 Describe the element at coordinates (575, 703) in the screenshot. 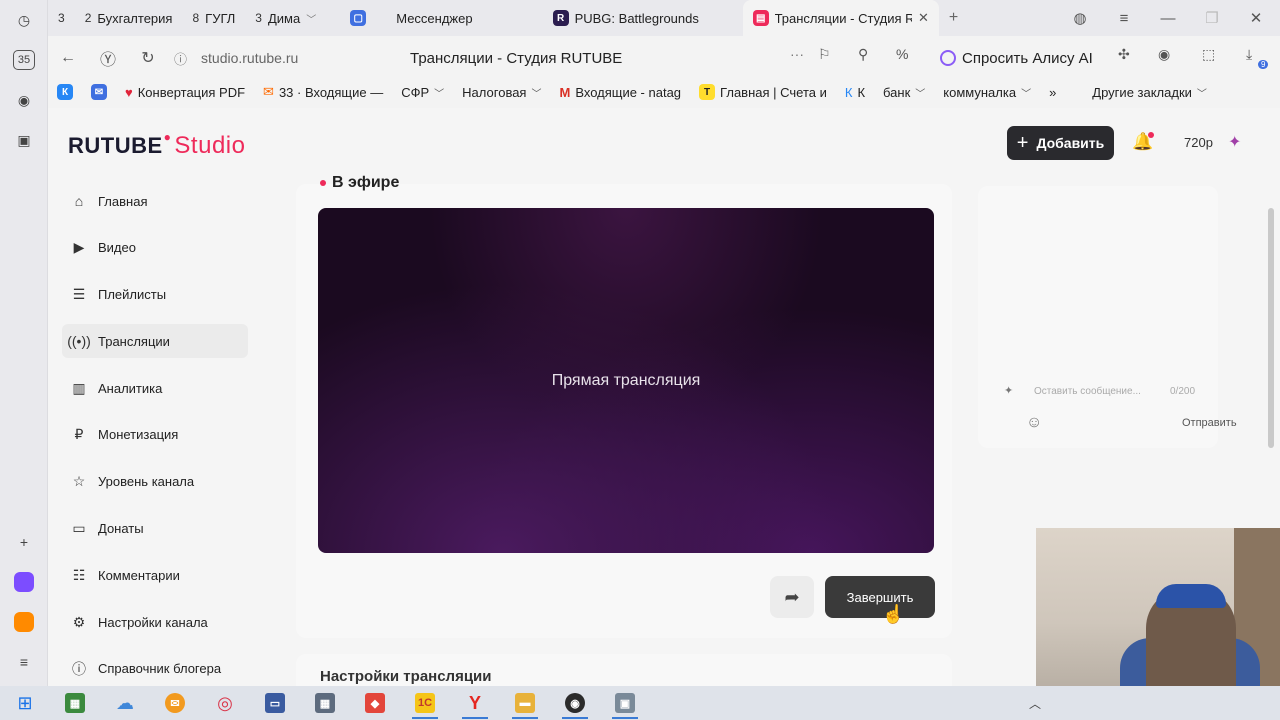

I see `taskbar-app-obs: ◉` at that location.